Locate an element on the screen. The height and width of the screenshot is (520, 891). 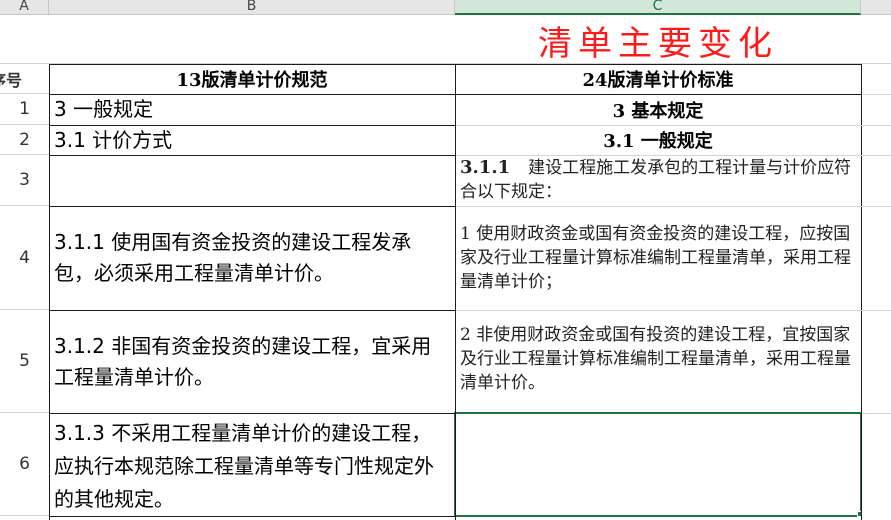
cell-c2: 3.1 一般规定 is located at coordinates (658, 140).